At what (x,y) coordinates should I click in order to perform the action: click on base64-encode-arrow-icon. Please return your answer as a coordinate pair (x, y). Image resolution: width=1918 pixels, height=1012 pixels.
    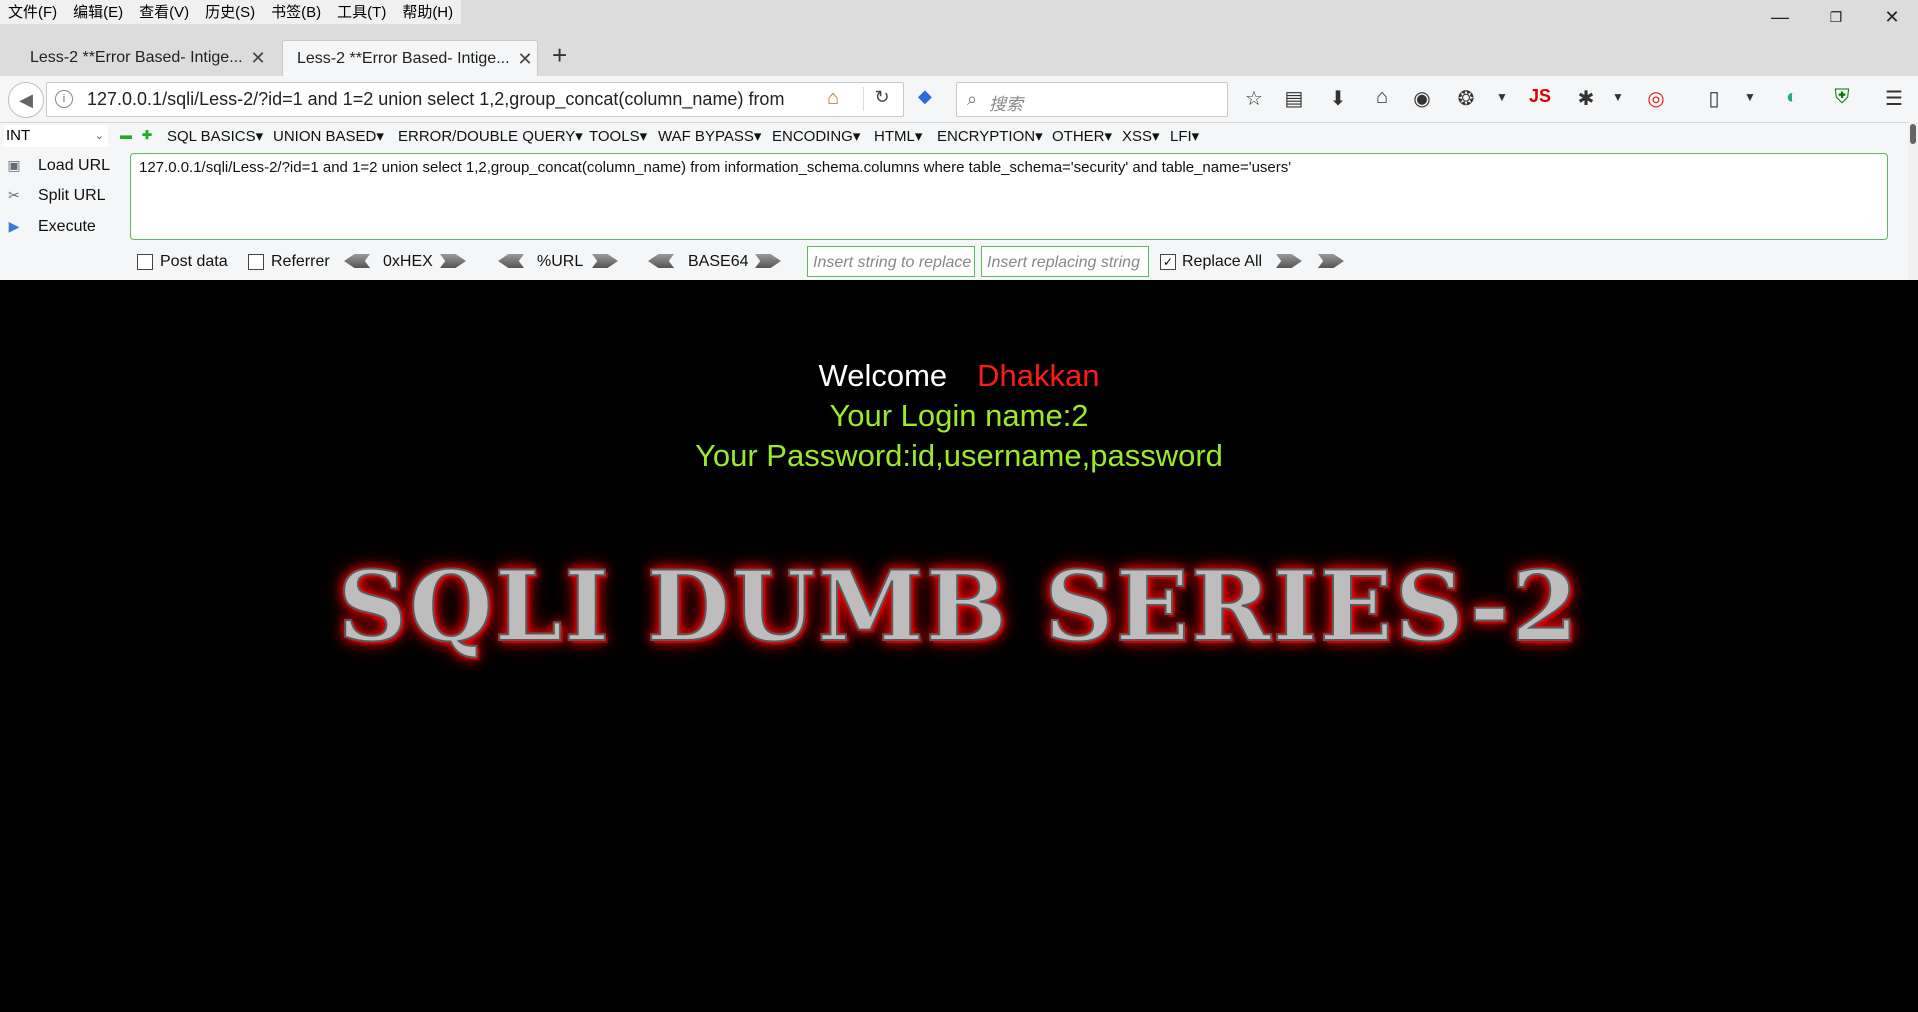
    Looking at the image, I should click on (768, 261).